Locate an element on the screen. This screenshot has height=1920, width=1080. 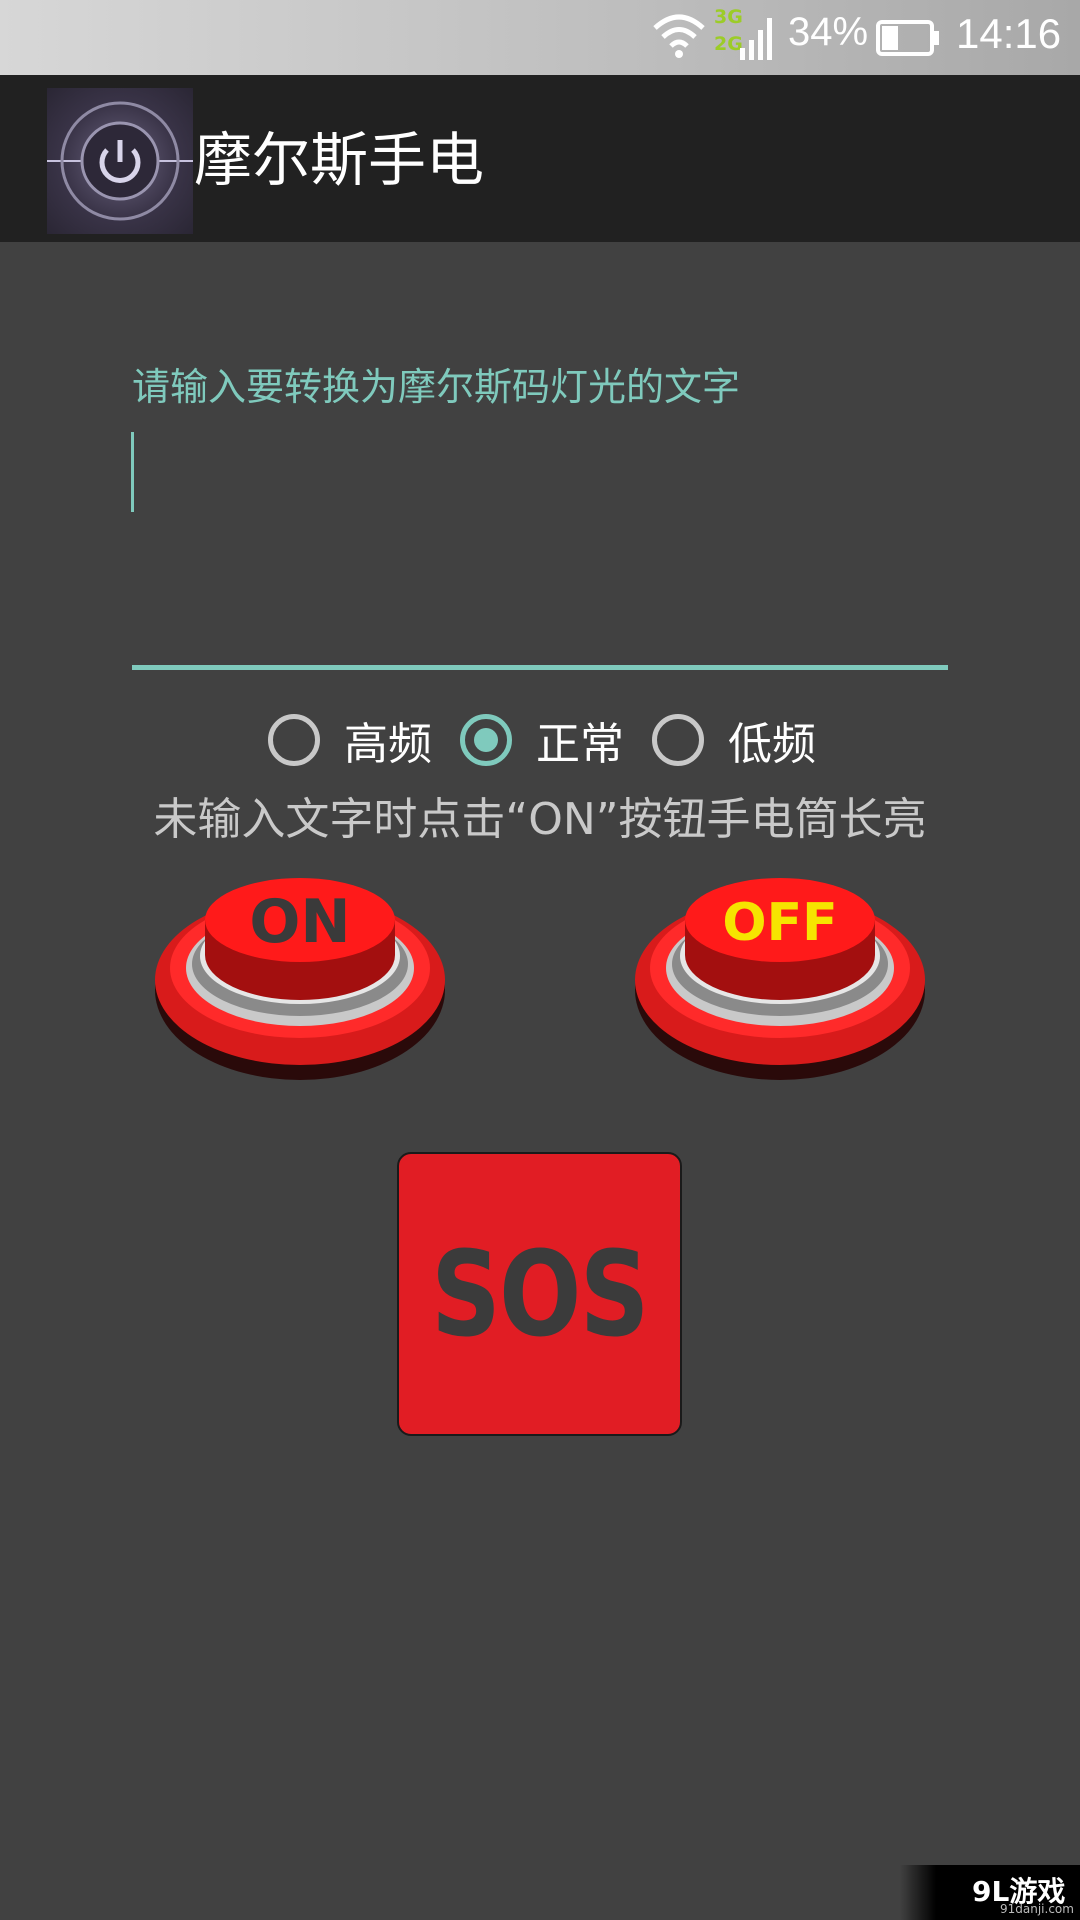
info-text: 未输入文字时点击“ON”按钮手电筒长亮 is located at coordinates (540, 819).